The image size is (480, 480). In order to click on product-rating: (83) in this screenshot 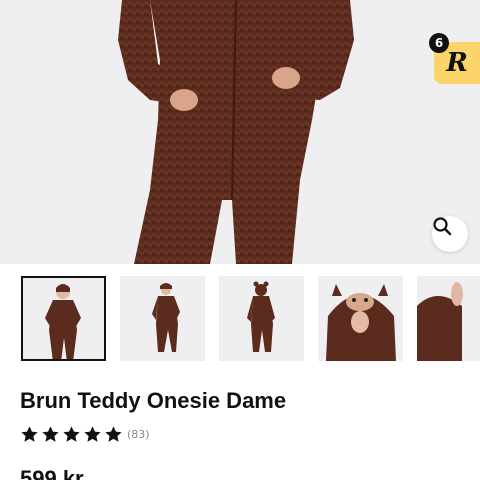, I will do `click(85, 434)`.